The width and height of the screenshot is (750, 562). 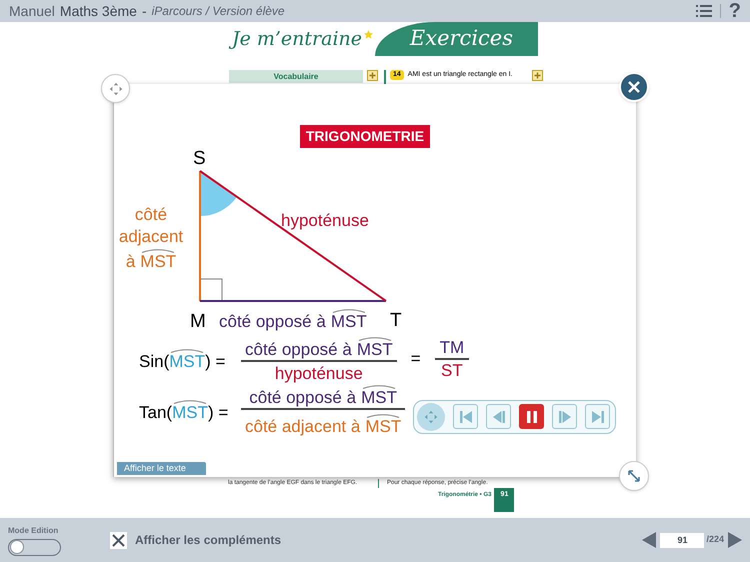 What do you see at coordinates (198, 322) in the screenshot?
I see `vertex-label: M` at bounding box center [198, 322].